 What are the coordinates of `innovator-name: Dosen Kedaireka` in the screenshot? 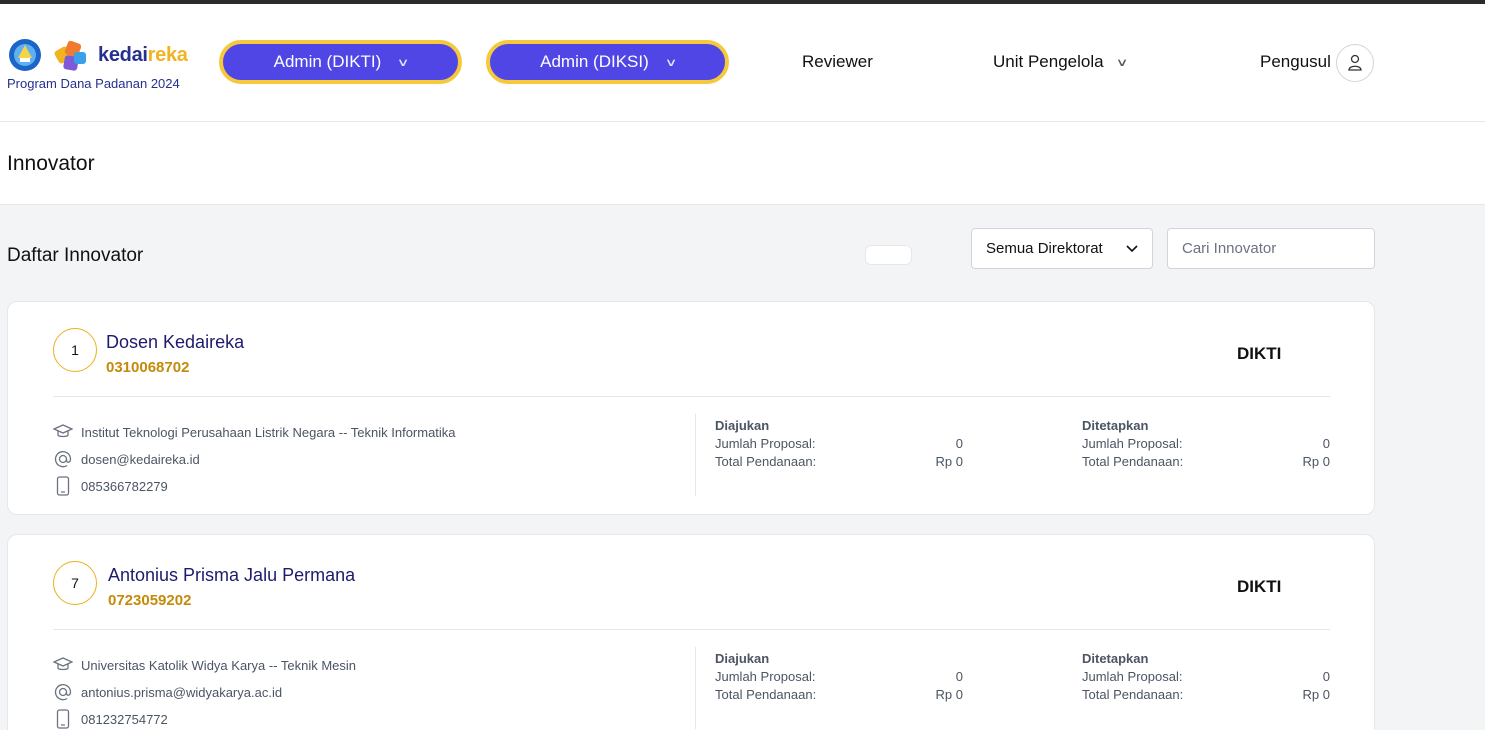 It's located at (175, 342).